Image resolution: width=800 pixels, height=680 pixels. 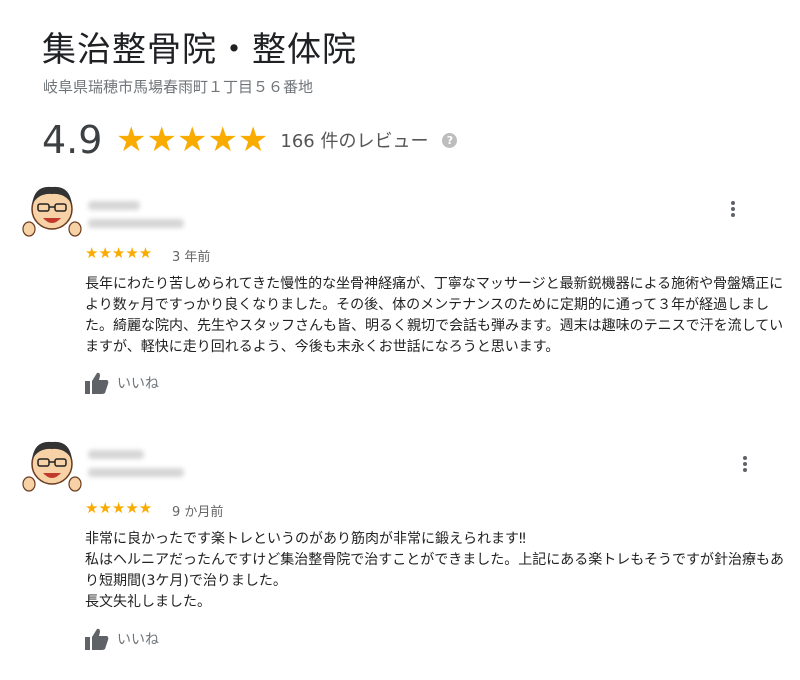 I want to click on review-time: 9 か月前, so click(x=198, y=512).